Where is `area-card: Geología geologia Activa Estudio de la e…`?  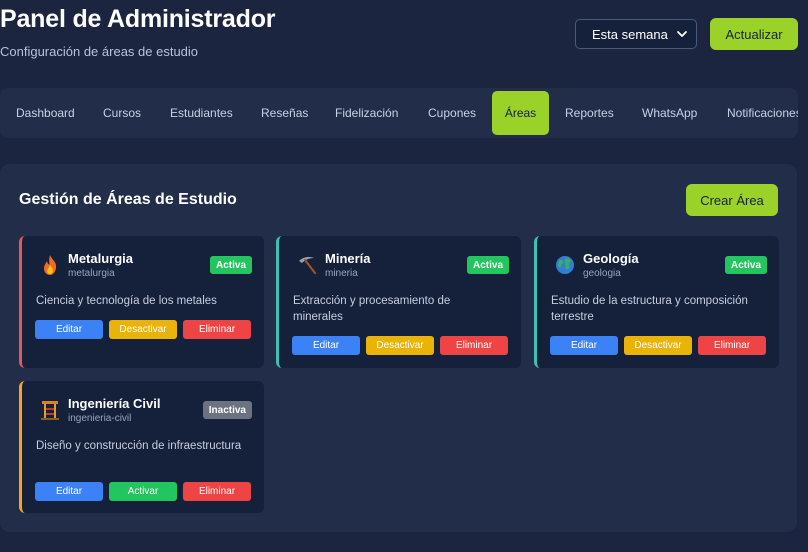 area-card: Geología geologia Activa Estudio de la e… is located at coordinates (656, 302).